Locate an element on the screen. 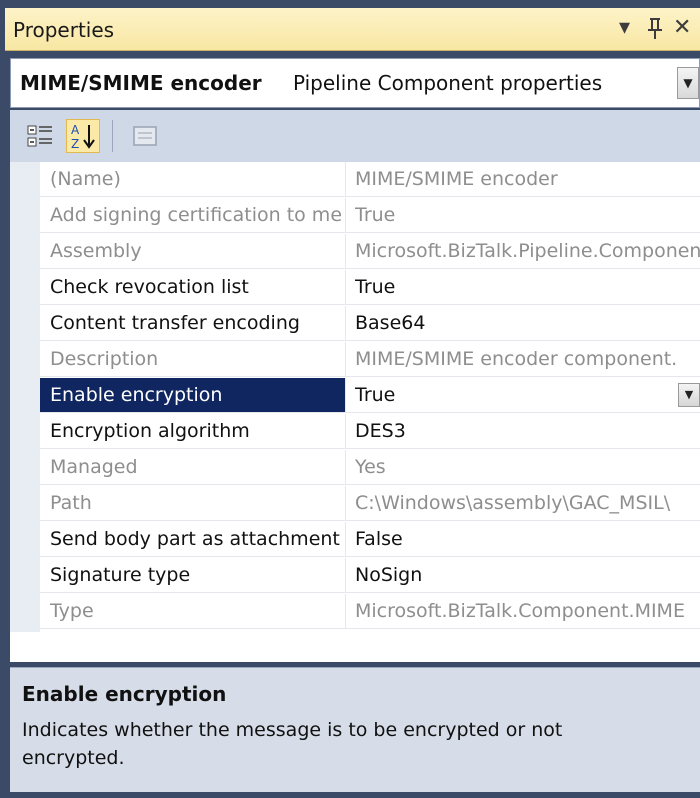 The width and height of the screenshot is (700, 798). property-row: Description MIME/SMIME encoder component. is located at coordinates (370, 359).